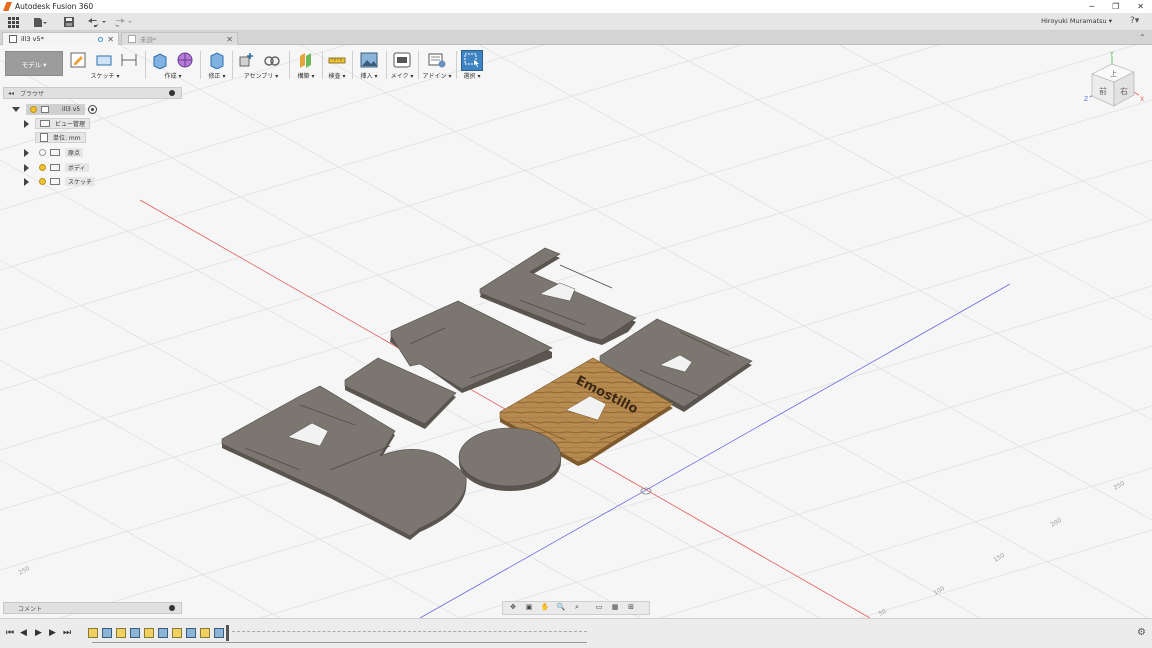 The height and width of the screenshot is (648, 1152). What do you see at coordinates (172, 608) in the screenshot?
I see `add-comment-icon` at bounding box center [172, 608].